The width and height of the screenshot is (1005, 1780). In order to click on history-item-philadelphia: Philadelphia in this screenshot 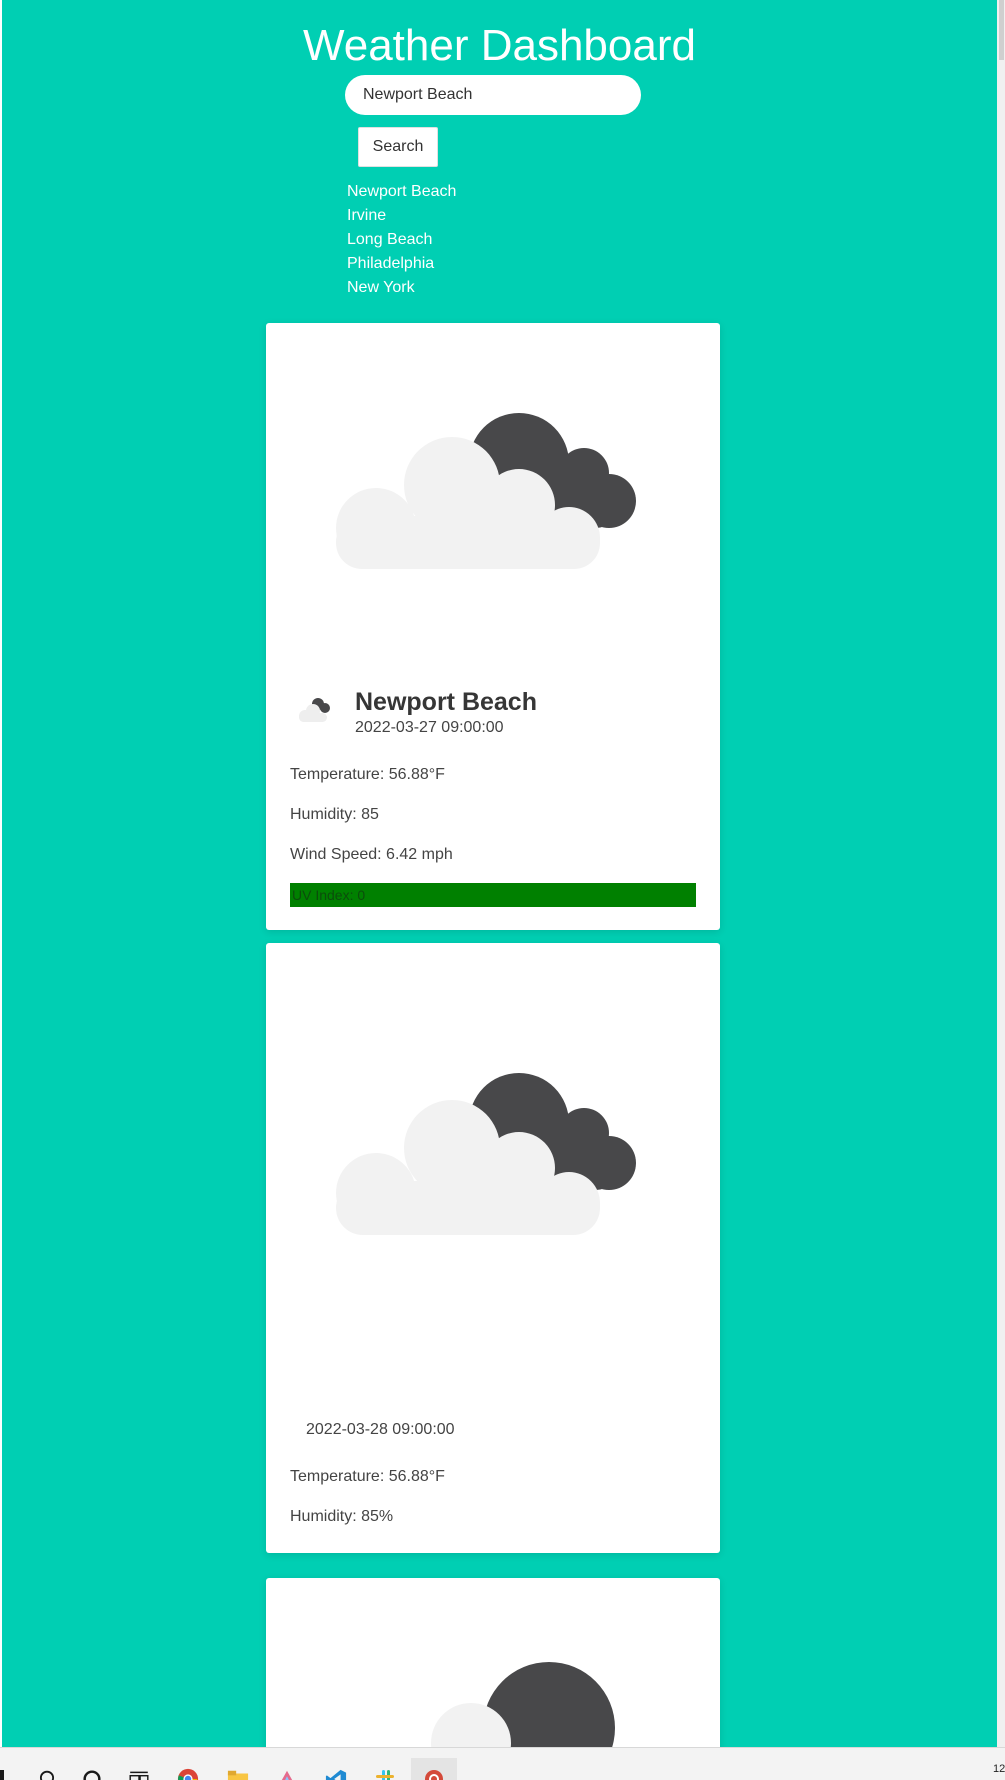, I will do `click(401, 264)`.